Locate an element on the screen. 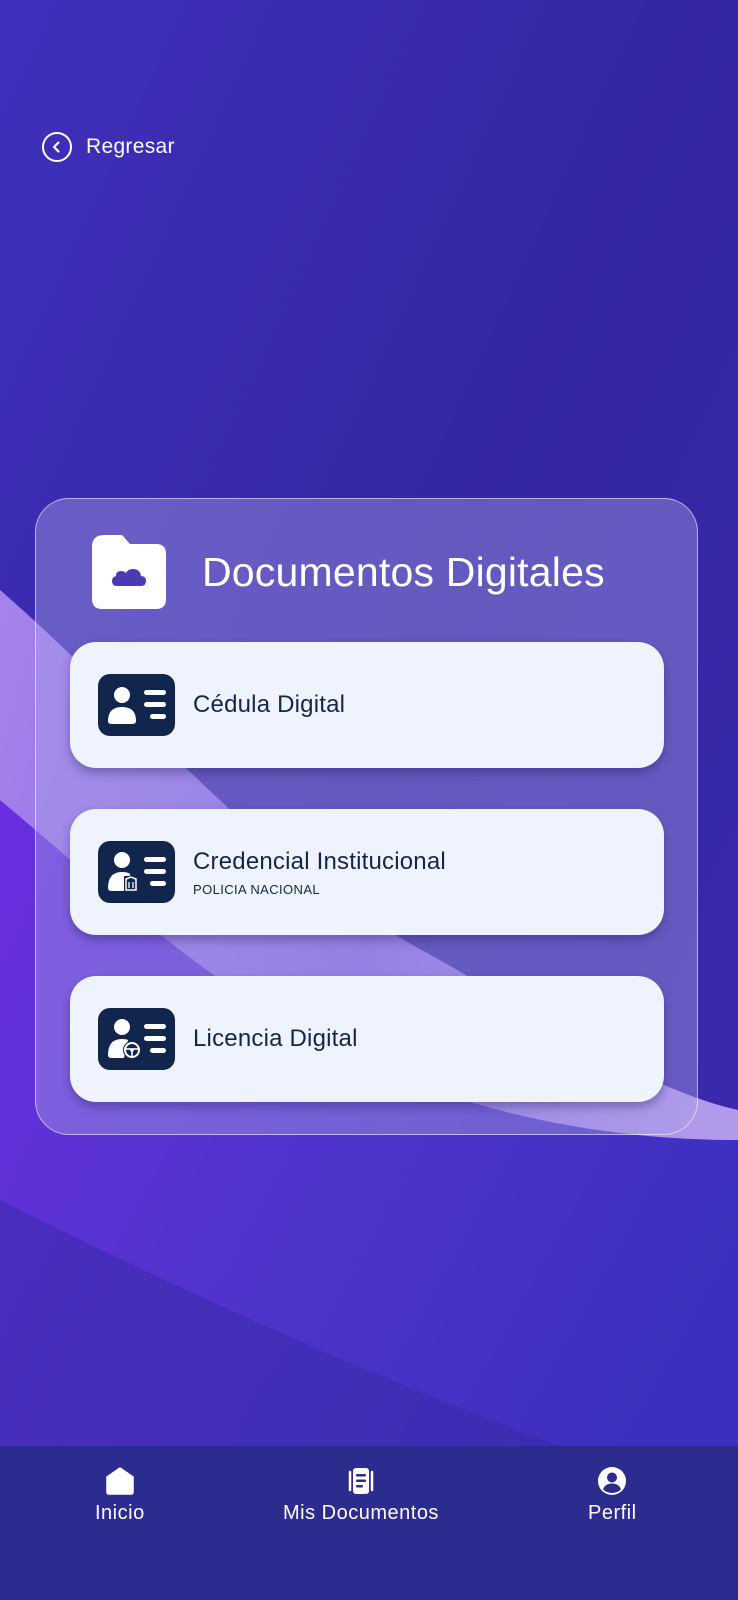 The image size is (738, 1600). id-card-icon is located at coordinates (136, 705).